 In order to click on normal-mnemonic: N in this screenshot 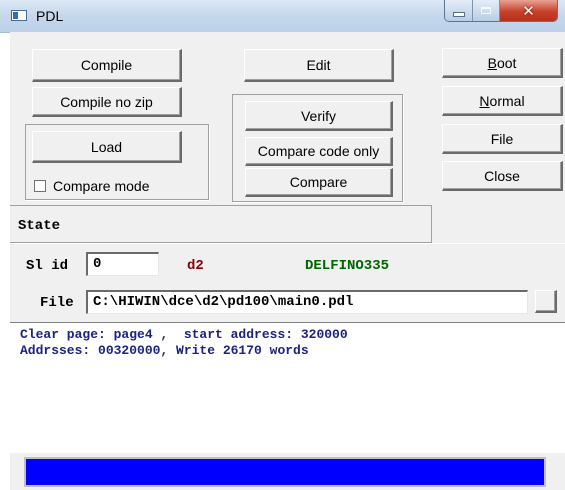, I will do `click(484, 100)`.